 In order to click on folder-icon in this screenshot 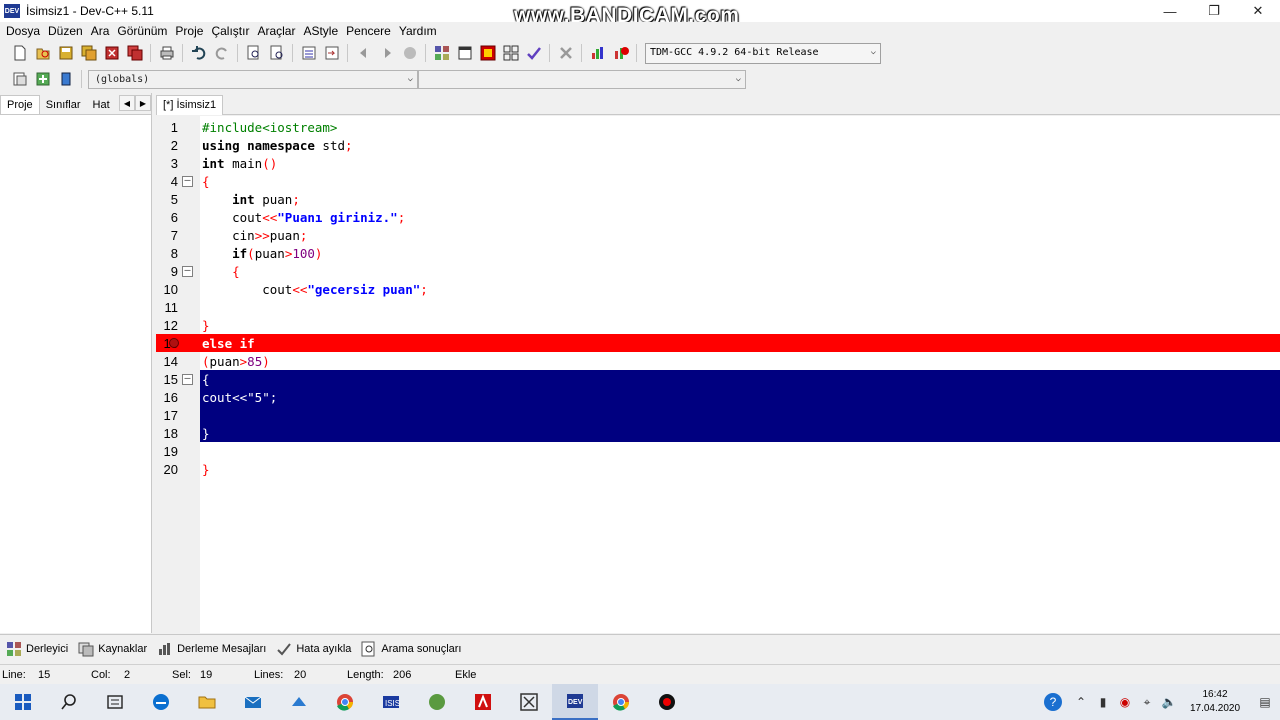, I will do `click(207, 702)`.